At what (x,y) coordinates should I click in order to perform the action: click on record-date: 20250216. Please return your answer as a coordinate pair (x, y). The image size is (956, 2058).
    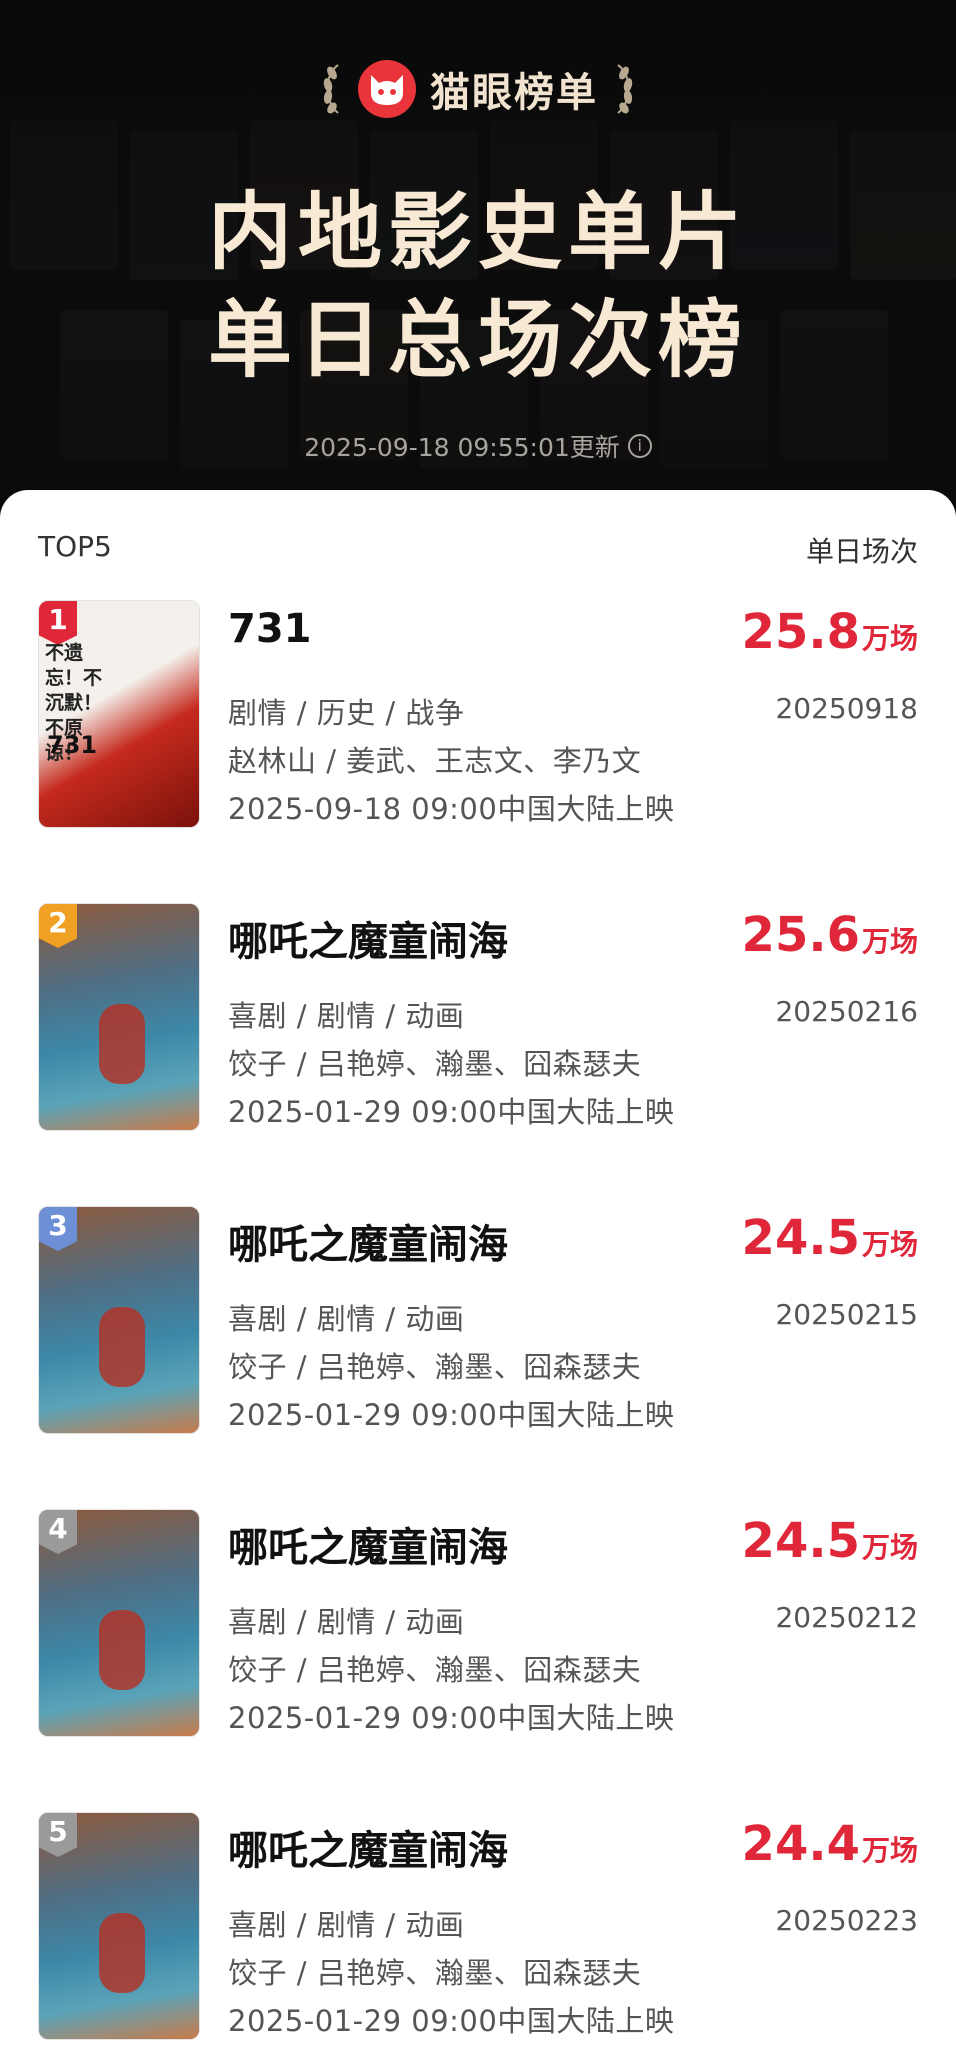
    Looking at the image, I should click on (846, 1011).